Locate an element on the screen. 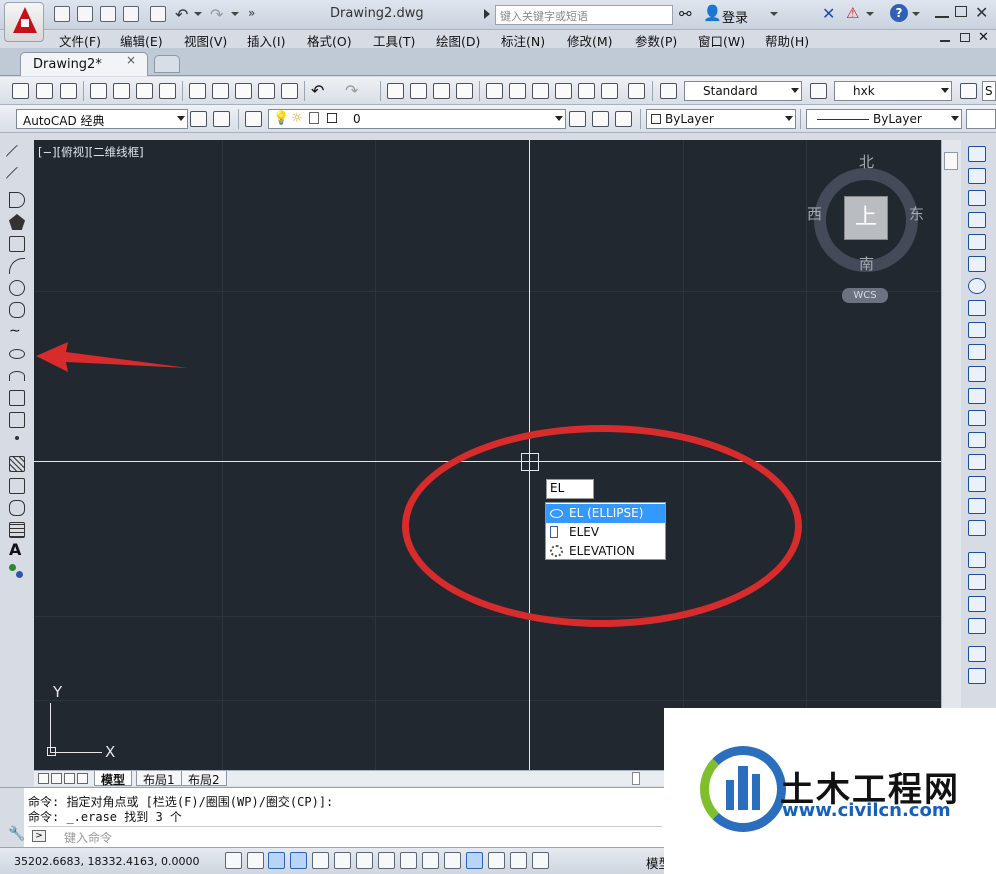  make-block-icon is located at coordinates (17, 420).